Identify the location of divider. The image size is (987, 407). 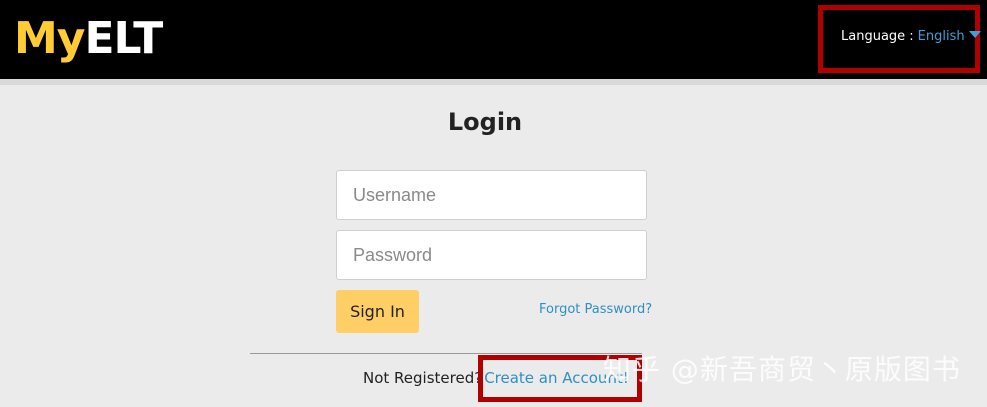
(446, 353).